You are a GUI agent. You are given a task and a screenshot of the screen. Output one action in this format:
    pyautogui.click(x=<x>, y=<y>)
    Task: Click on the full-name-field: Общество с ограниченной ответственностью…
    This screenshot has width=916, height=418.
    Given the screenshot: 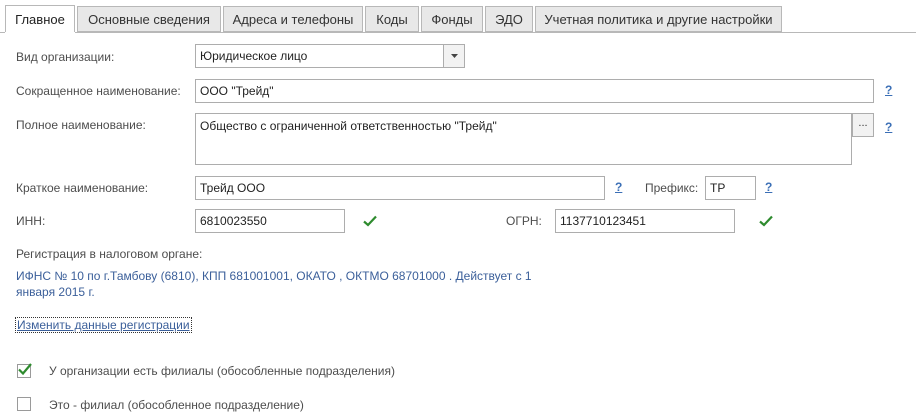 What is the action you would take?
    pyautogui.click(x=523, y=139)
    